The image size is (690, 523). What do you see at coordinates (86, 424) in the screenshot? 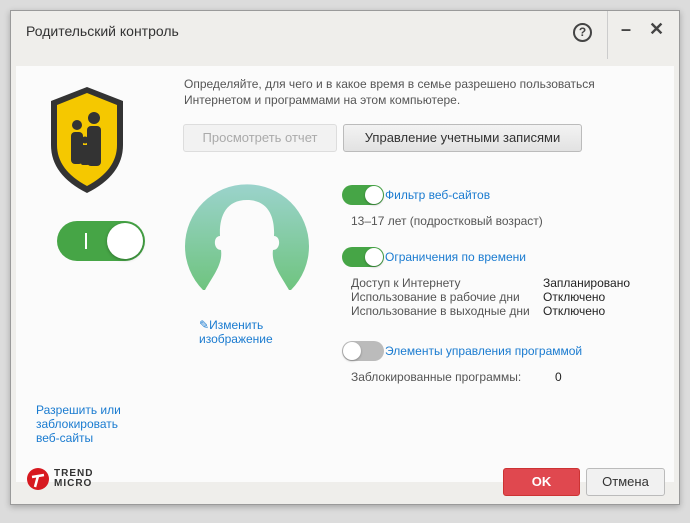
I see `allow-block-websites-link: Разрешить или заблокировать веб-сайты` at bounding box center [86, 424].